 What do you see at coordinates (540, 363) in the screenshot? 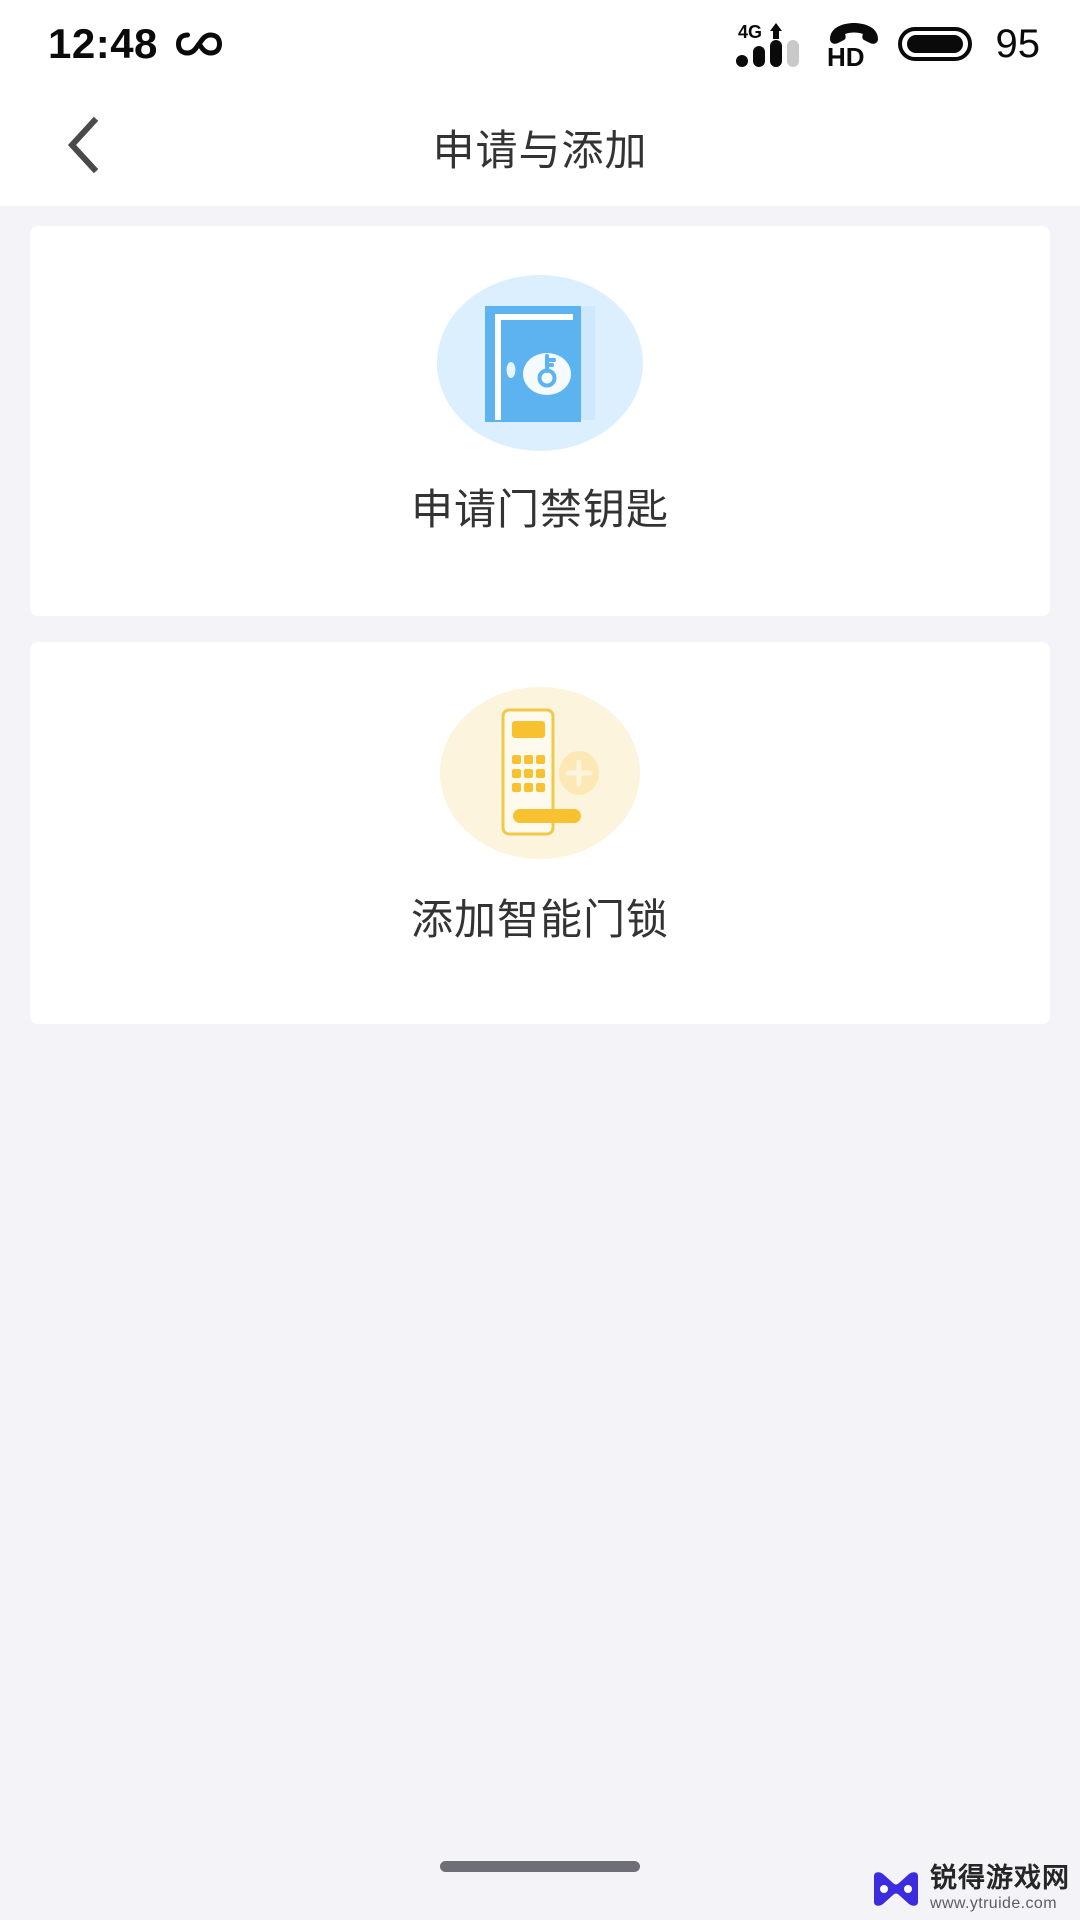
I see `door-key-icon` at bounding box center [540, 363].